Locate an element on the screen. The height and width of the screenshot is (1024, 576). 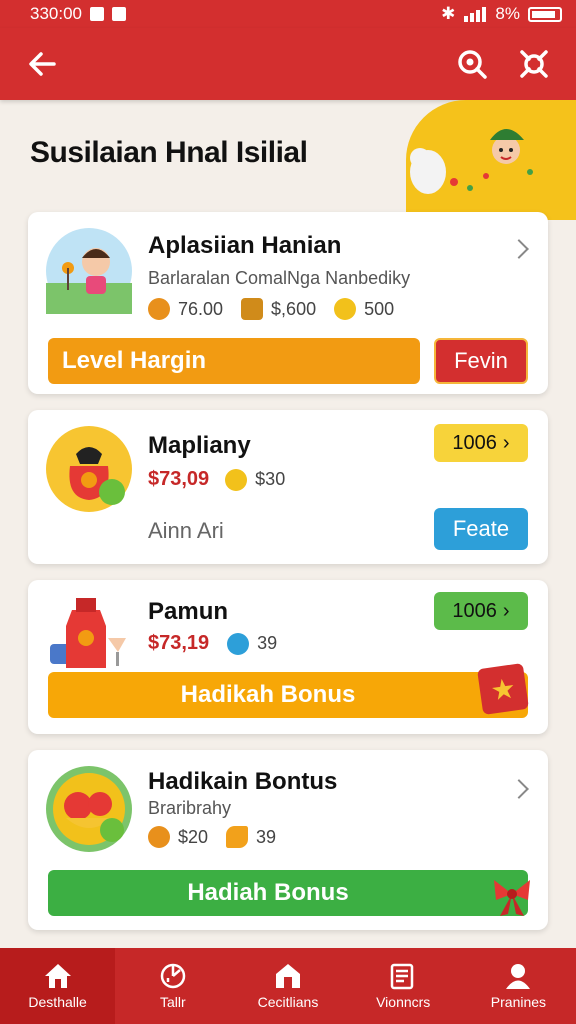
list-icon is located at coordinates (402, 976).